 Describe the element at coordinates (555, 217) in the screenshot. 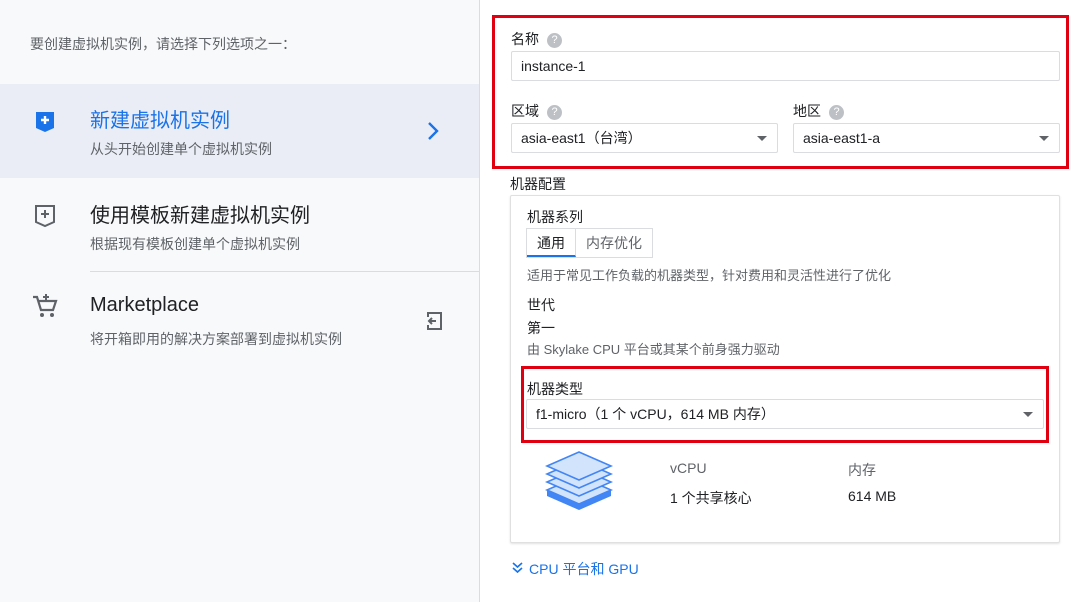

I see `machine-family-label: 机器系列` at that location.